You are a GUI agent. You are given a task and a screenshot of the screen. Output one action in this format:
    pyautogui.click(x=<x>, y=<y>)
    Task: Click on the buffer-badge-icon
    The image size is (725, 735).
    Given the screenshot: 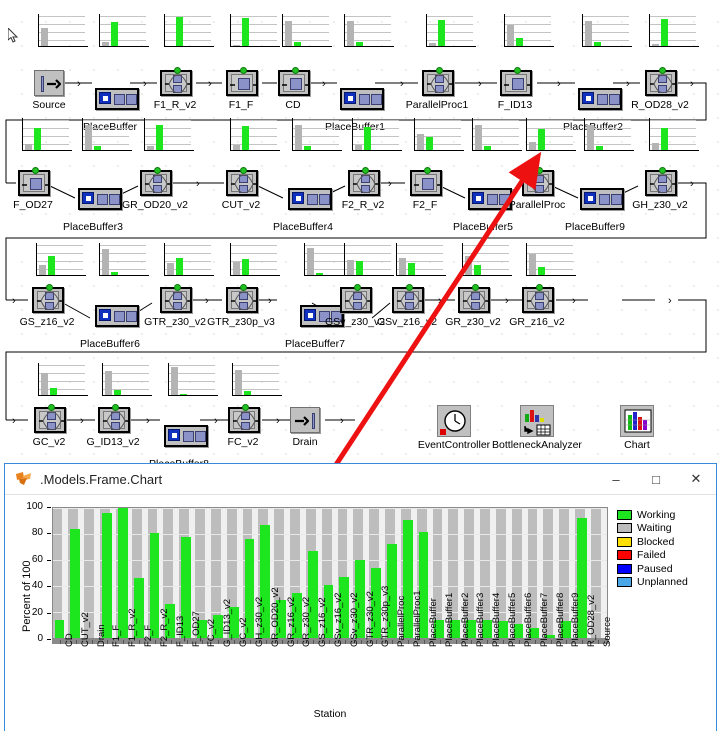 What is the action you would take?
    pyautogui.click(x=88, y=198)
    